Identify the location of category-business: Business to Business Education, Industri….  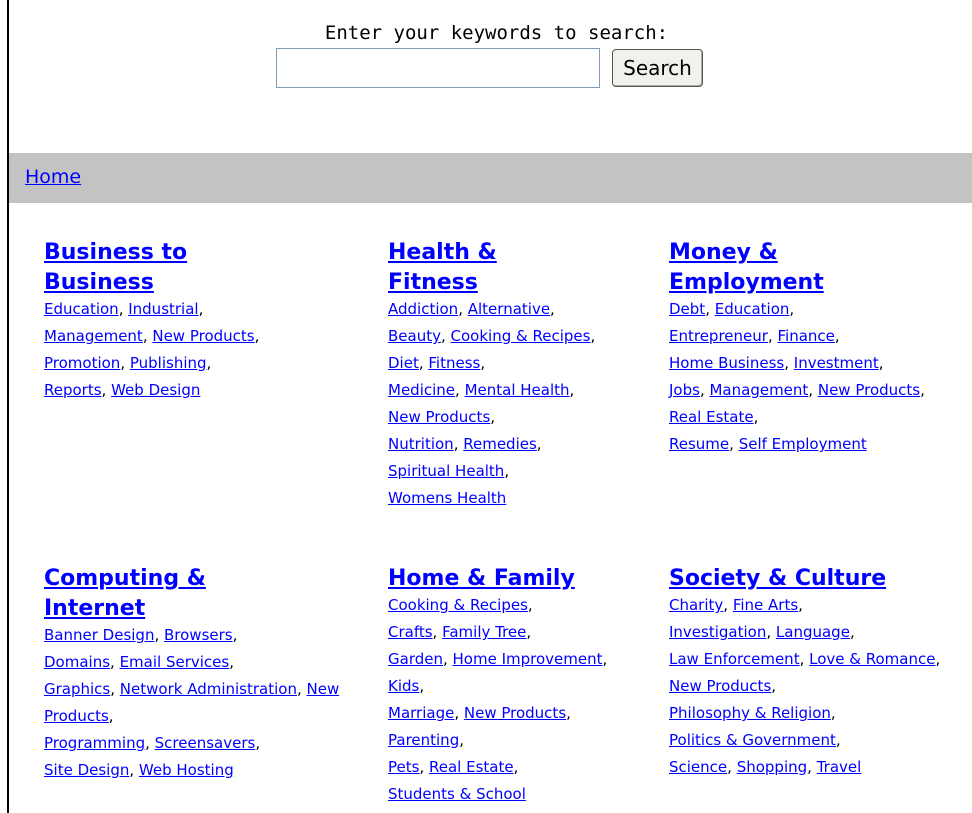
(194, 321).